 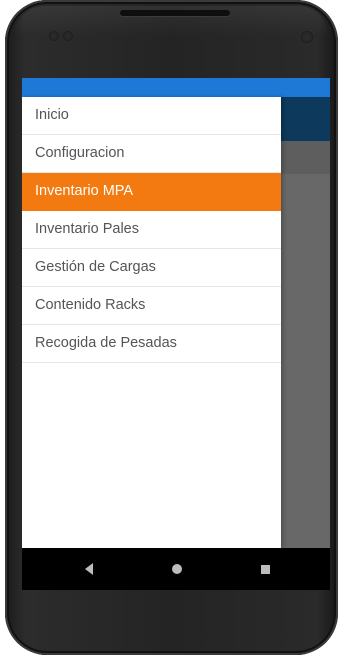 What do you see at coordinates (151, 230) in the screenshot?
I see `menu-item-inventario-pales: Inventario Pales` at bounding box center [151, 230].